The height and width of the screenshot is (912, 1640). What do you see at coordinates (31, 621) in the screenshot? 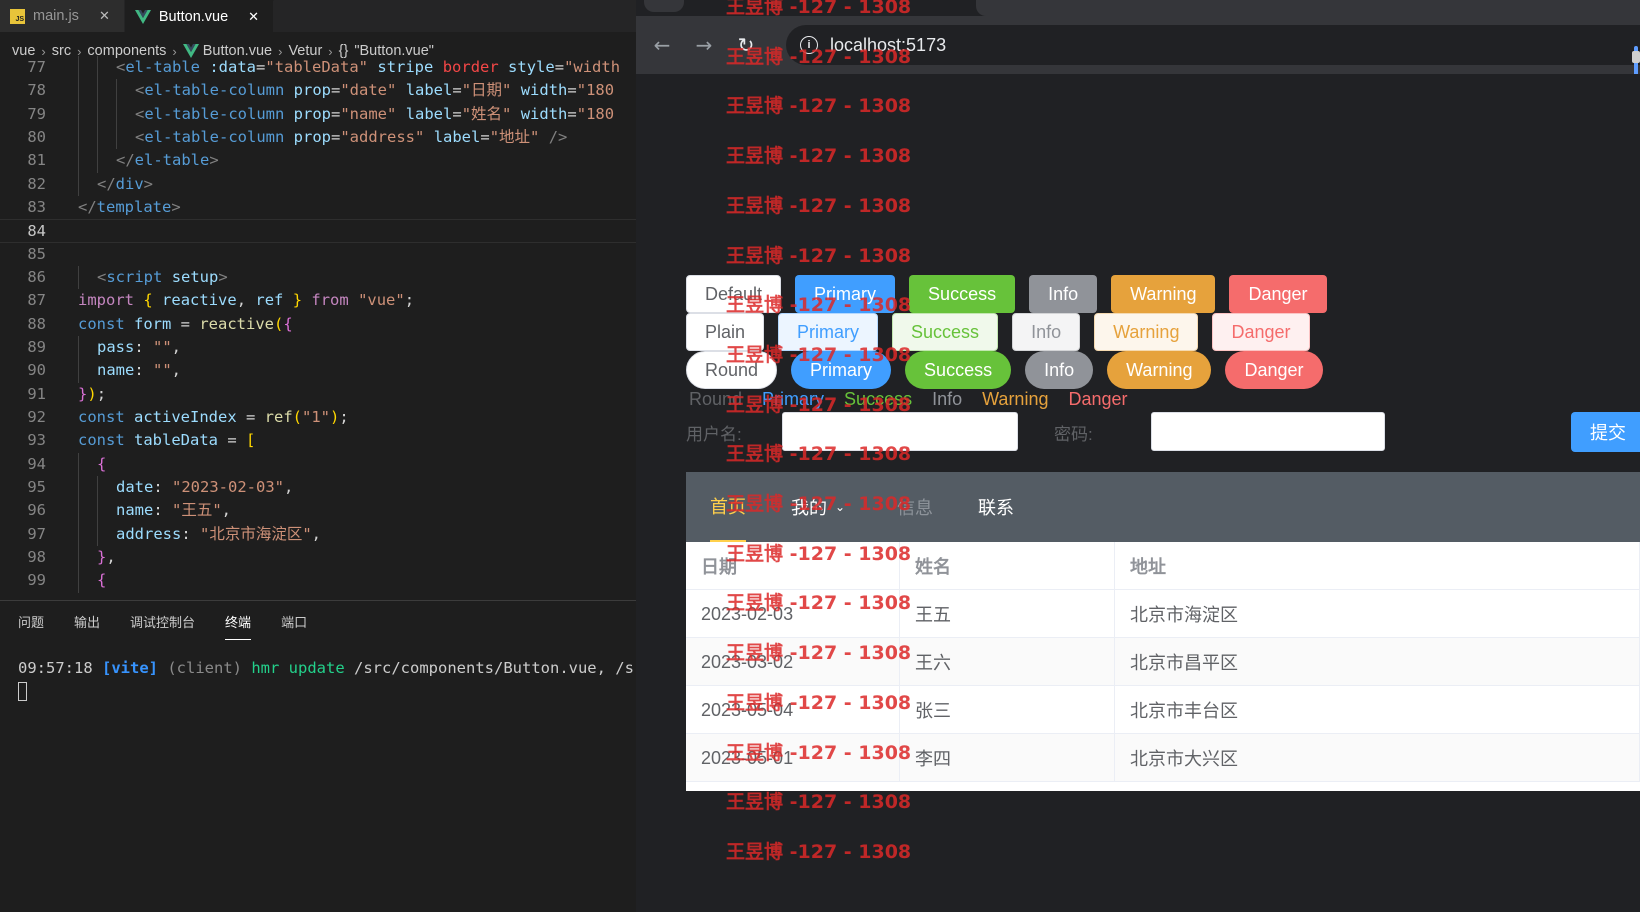
I see `tab-problems: 问题` at bounding box center [31, 621].